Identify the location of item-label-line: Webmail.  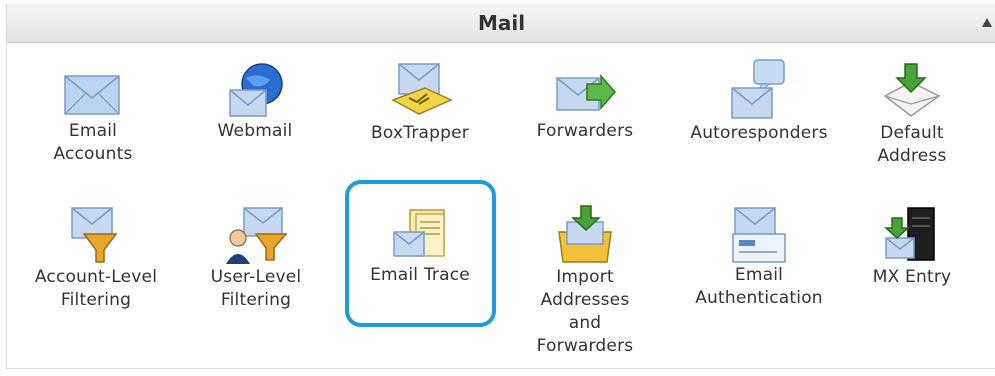
(255, 131).